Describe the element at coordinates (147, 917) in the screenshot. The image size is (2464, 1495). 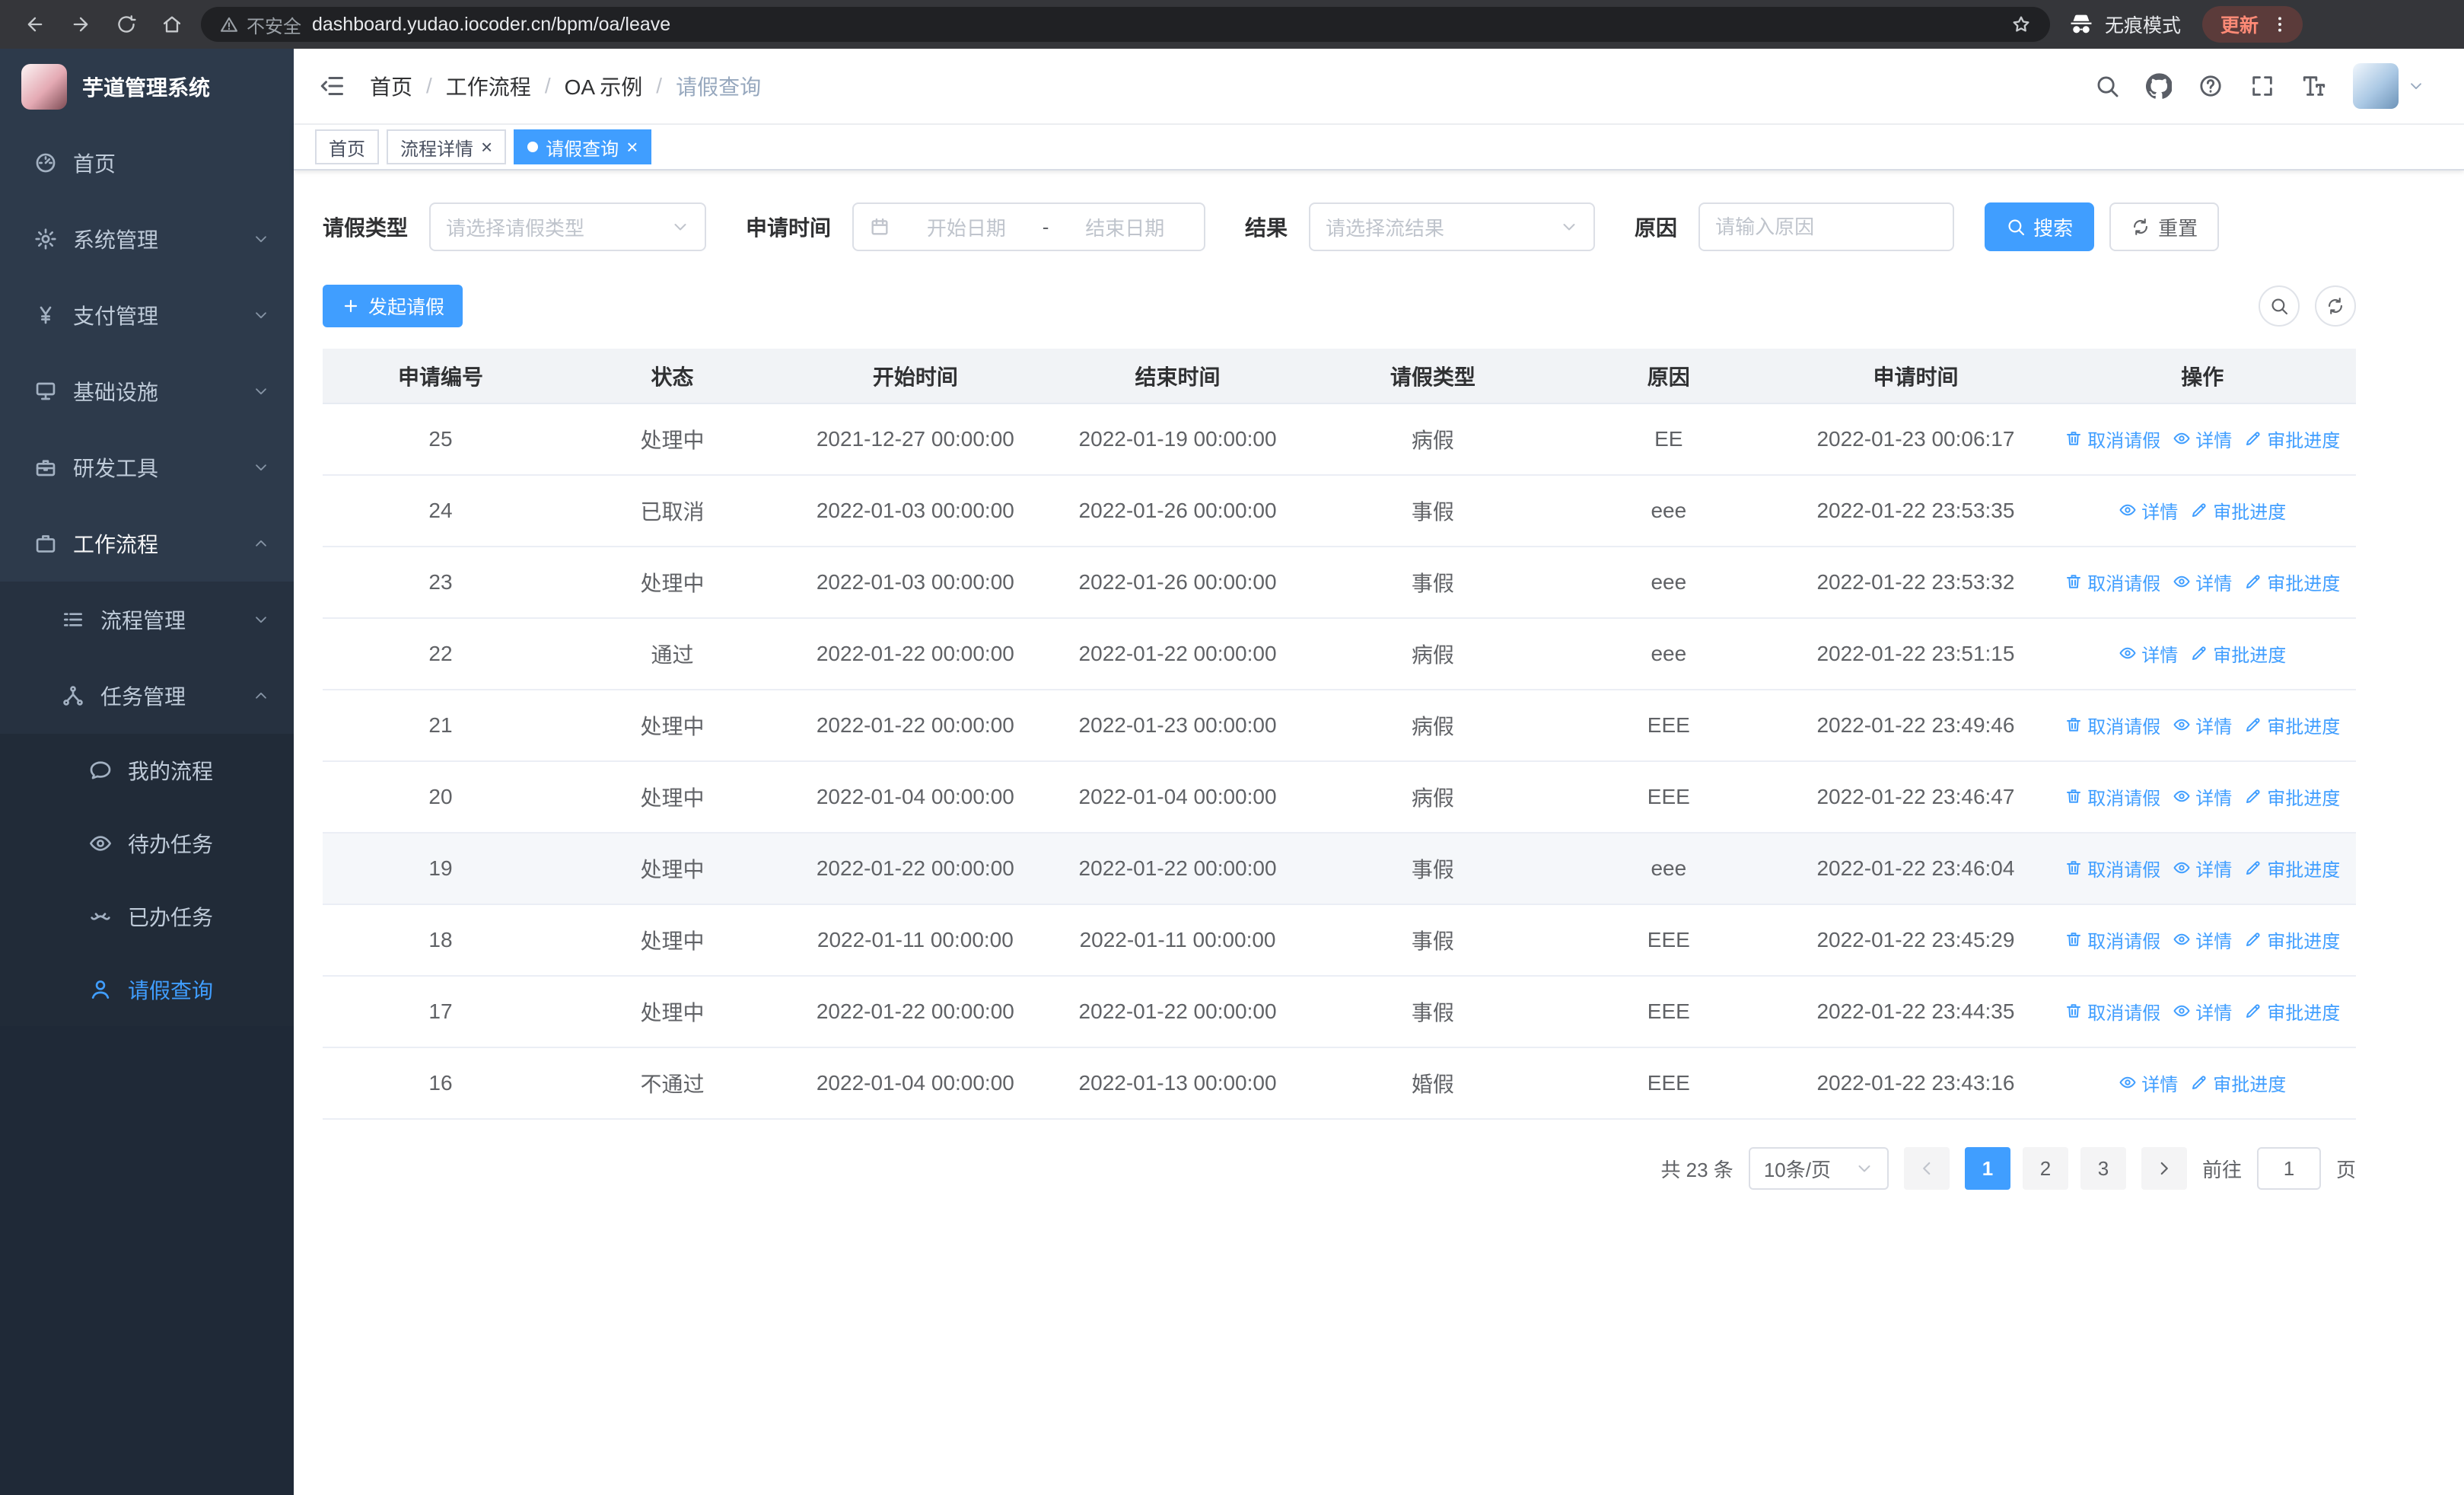
I see `sidebar-item: 已办任务` at that location.